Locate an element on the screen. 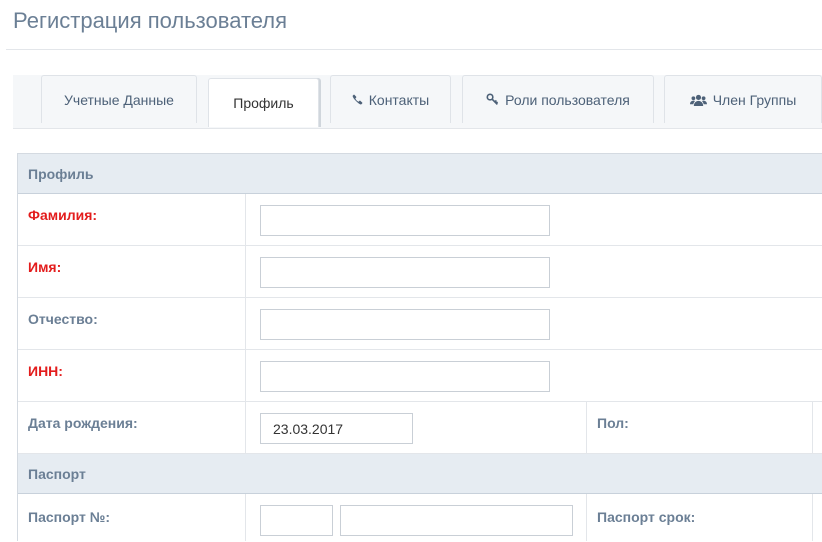 This screenshot has width=822, height=542. last-name-label: Фамилия: is located at coordinates (63, 215).